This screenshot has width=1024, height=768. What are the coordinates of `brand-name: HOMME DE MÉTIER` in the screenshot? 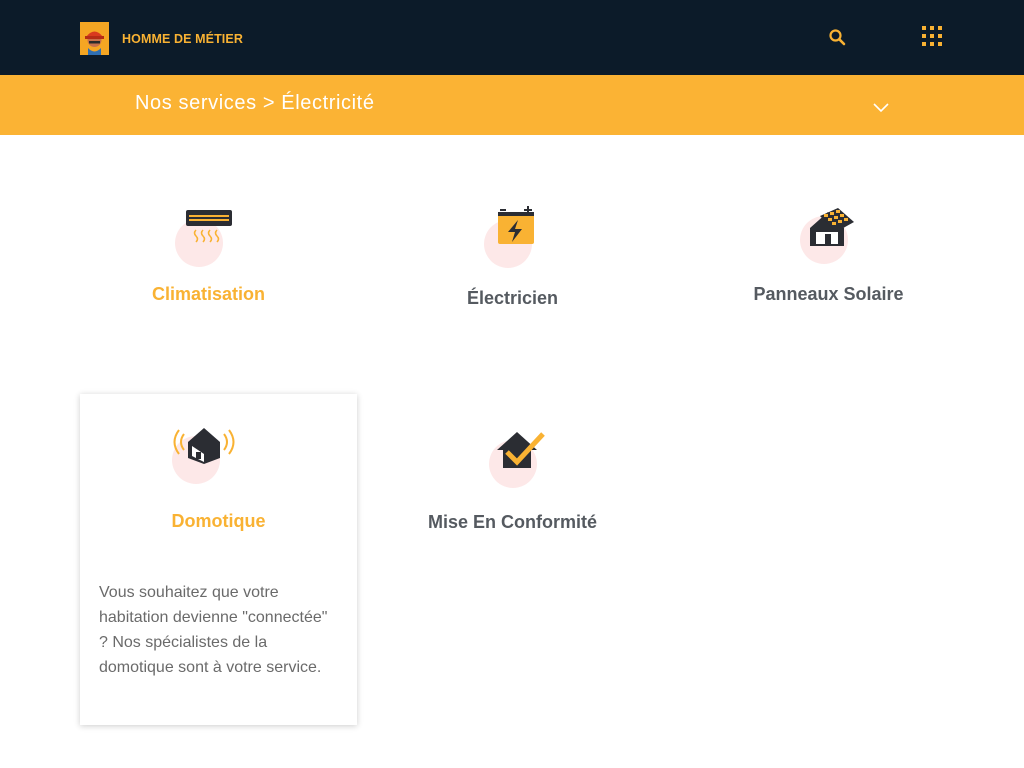 It's located at (182, 39).